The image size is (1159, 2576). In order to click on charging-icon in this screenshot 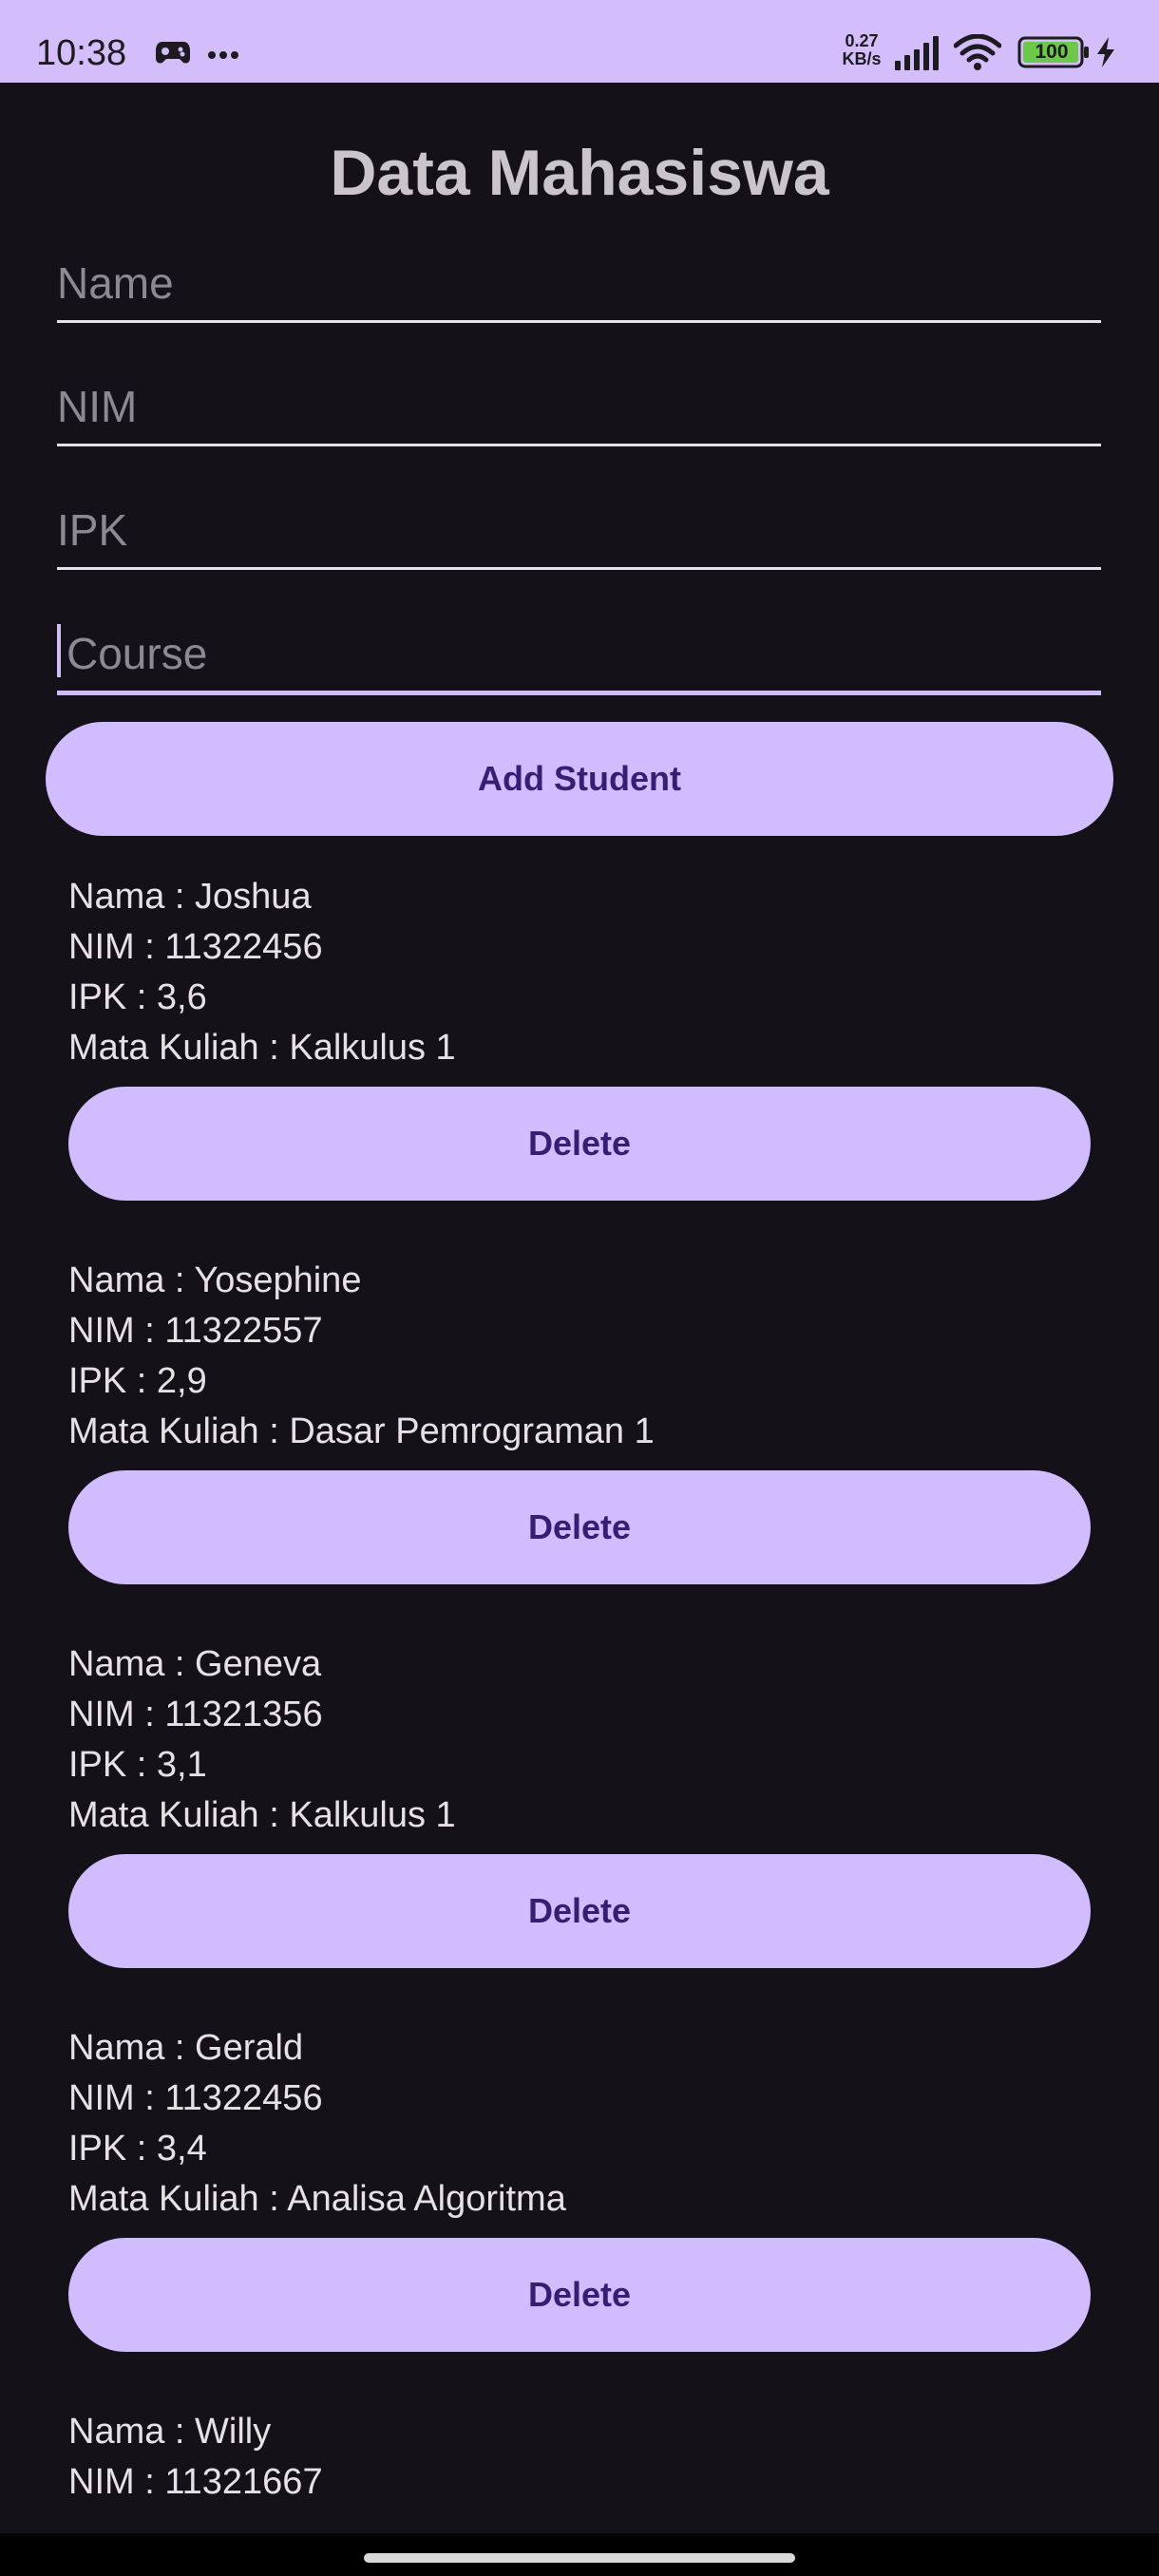, I will do `click(1105, 54)`.